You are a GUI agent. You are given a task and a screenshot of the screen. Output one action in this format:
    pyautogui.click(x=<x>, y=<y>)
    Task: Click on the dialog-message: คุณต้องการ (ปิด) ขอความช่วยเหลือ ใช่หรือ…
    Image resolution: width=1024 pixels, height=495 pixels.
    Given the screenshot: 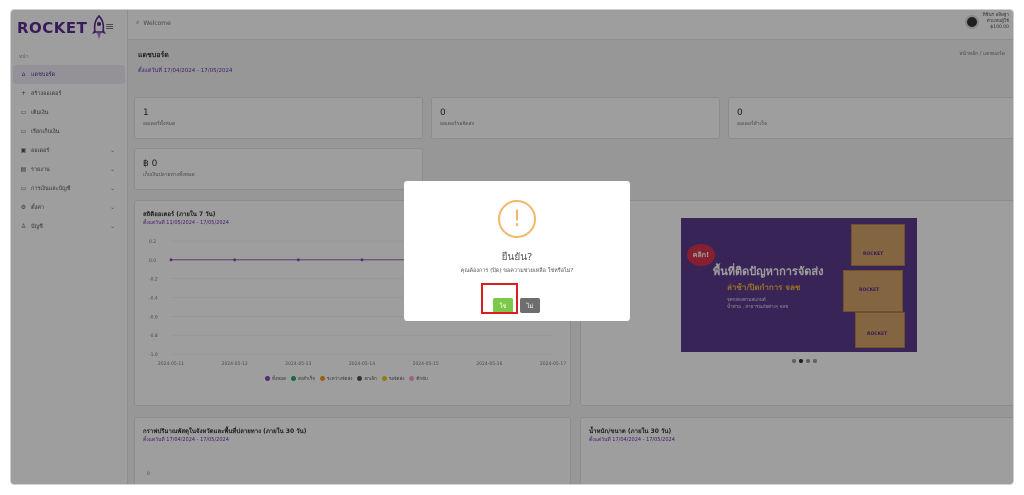 What is the action you would take?
    pyautogui.click(x=517, y=271)
    